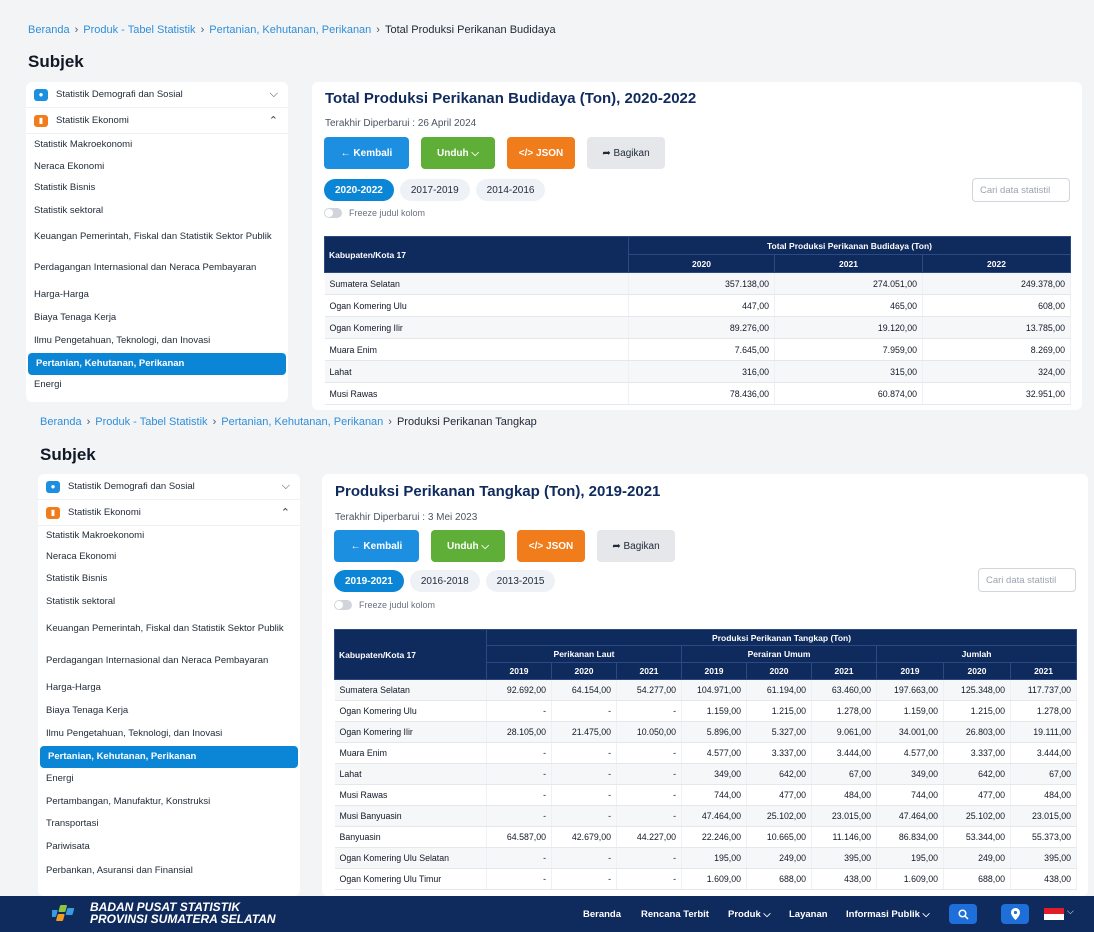 The width and height of the screenshot is (1094, 932). I want to click on flag-id-icon, so click(1054, 914).